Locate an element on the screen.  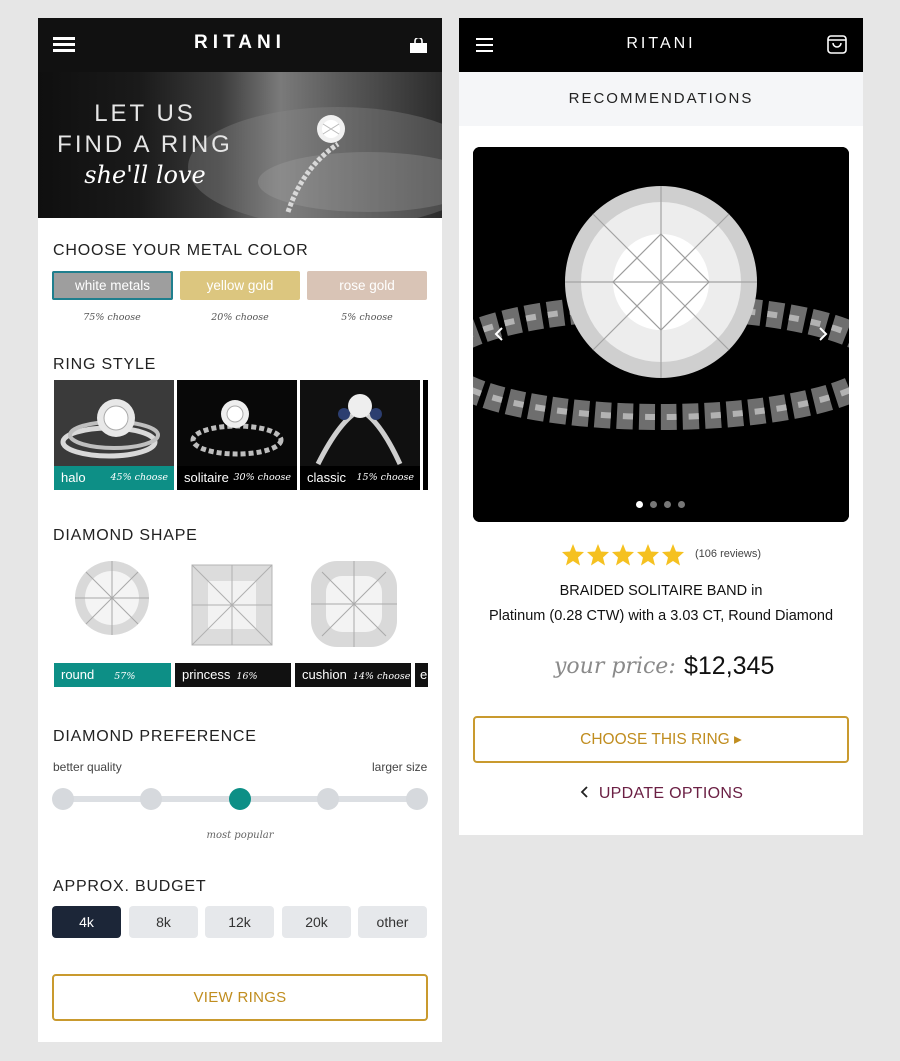
ring-style-title: RING STYLE is located at coordinates (105, 364).